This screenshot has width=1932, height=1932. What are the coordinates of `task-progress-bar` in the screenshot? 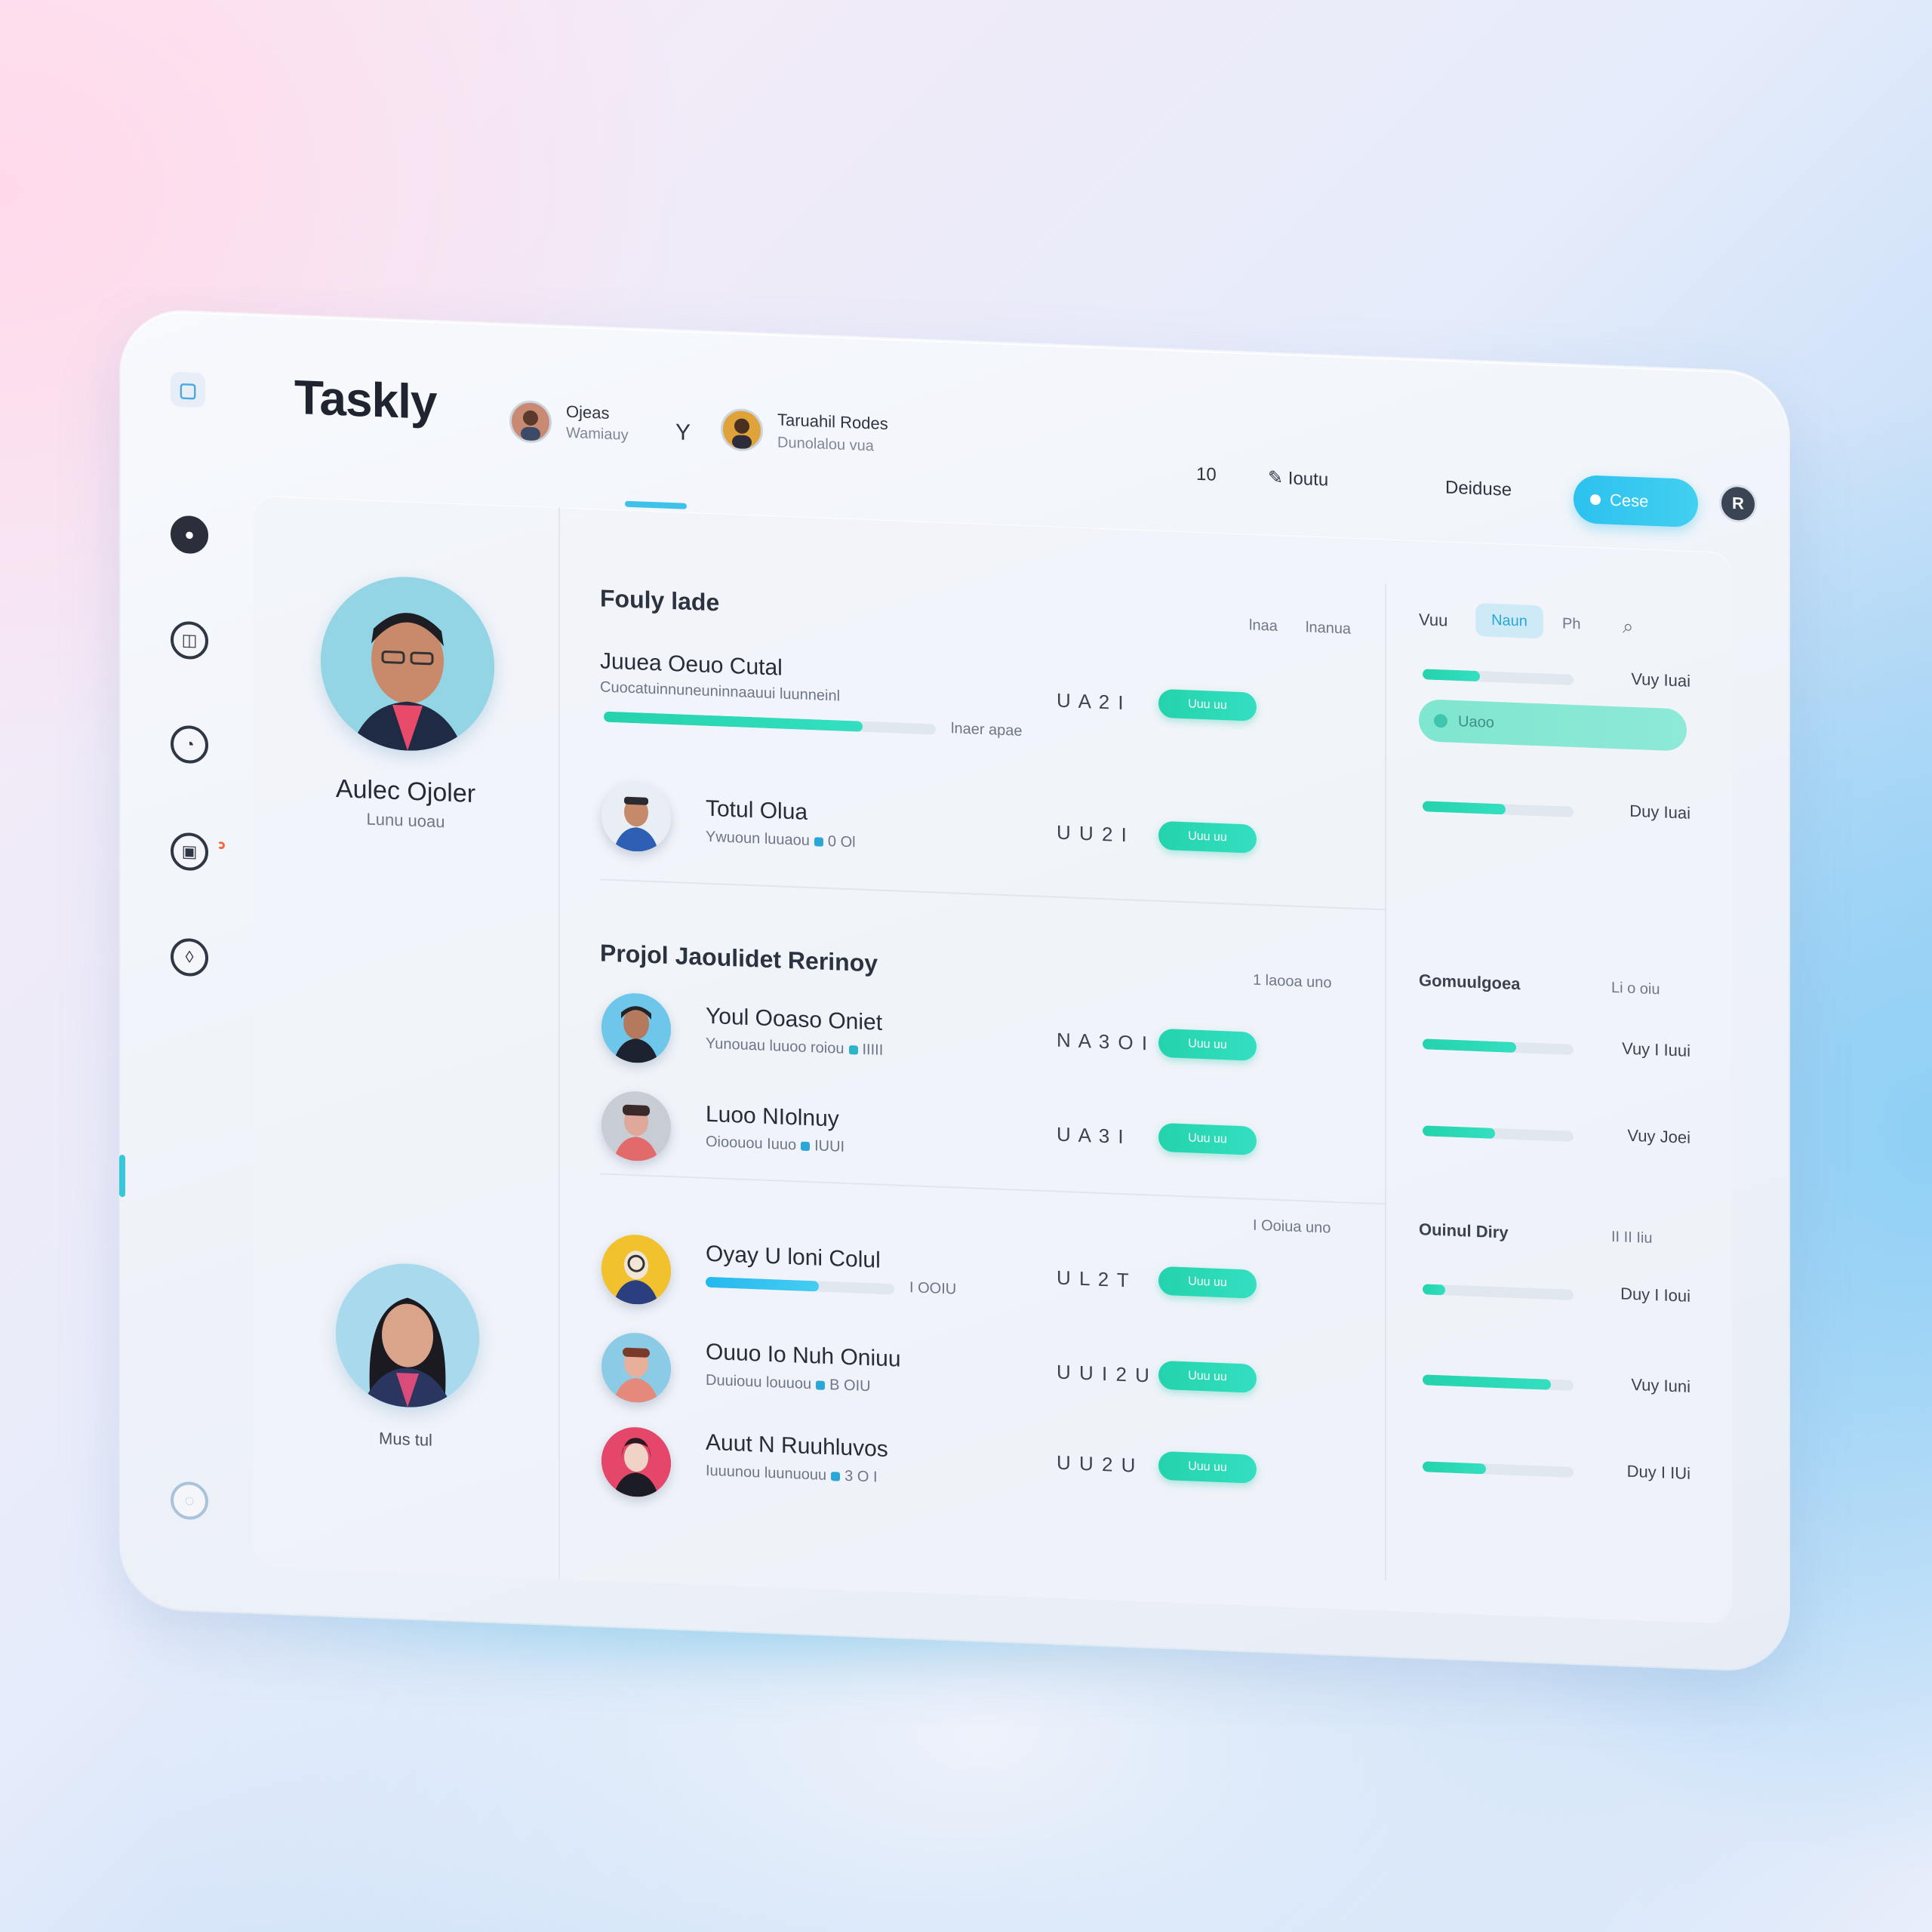 It's located at (800, 1285).